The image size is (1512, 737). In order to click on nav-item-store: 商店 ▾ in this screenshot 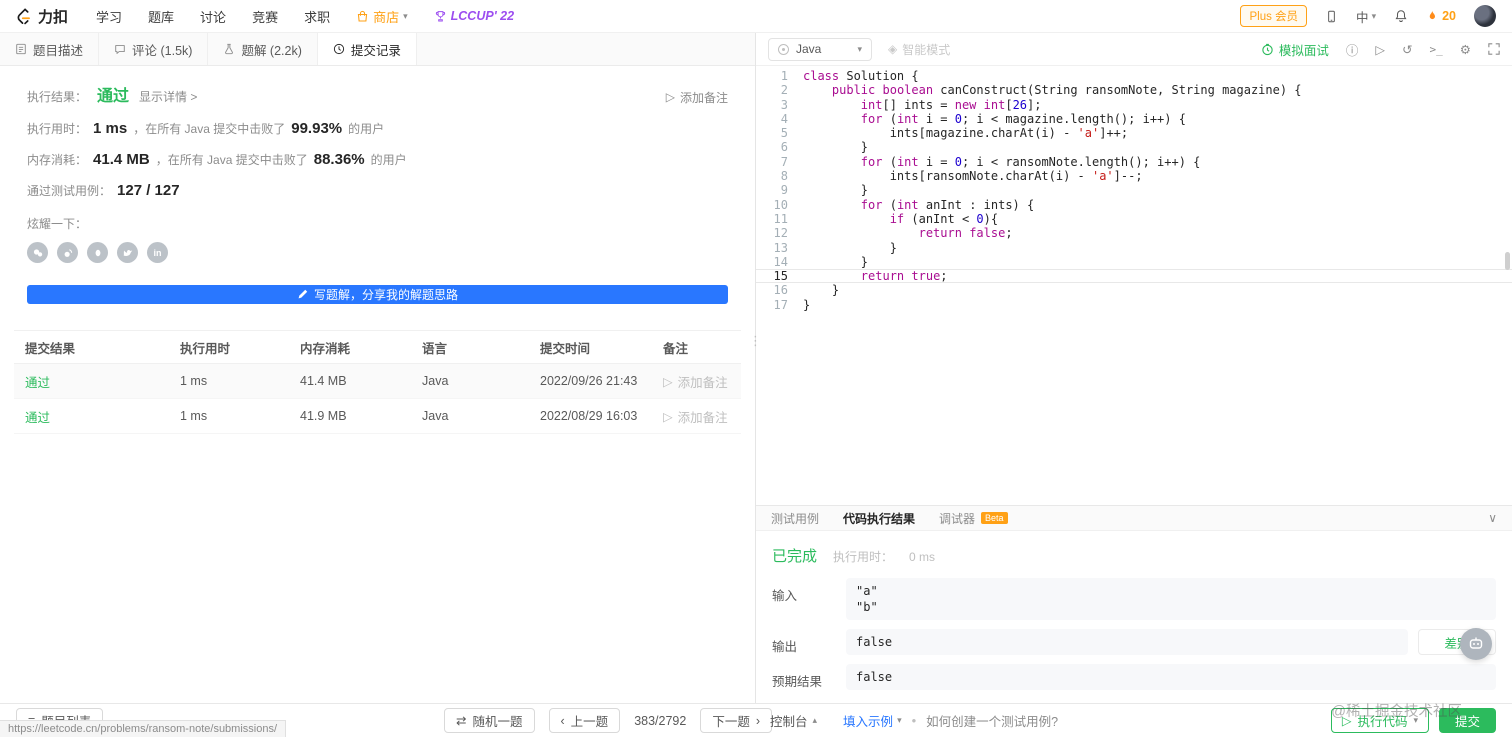, I will do `click(382, 16)`.